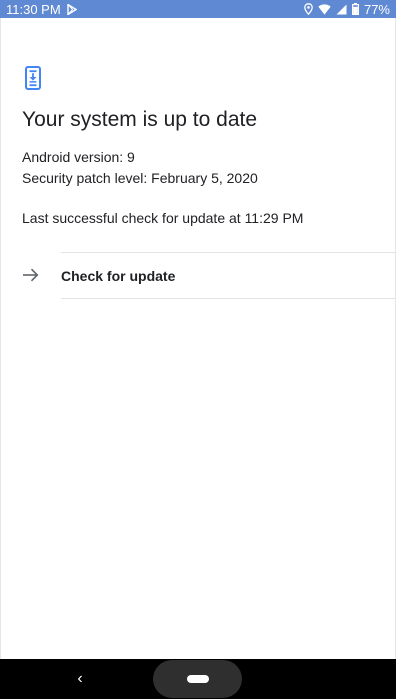 The width and height of the screenshot is (396, 699). I want to click on security-patch-text: Security patch level: February 5, 2020, so click(140, 178).